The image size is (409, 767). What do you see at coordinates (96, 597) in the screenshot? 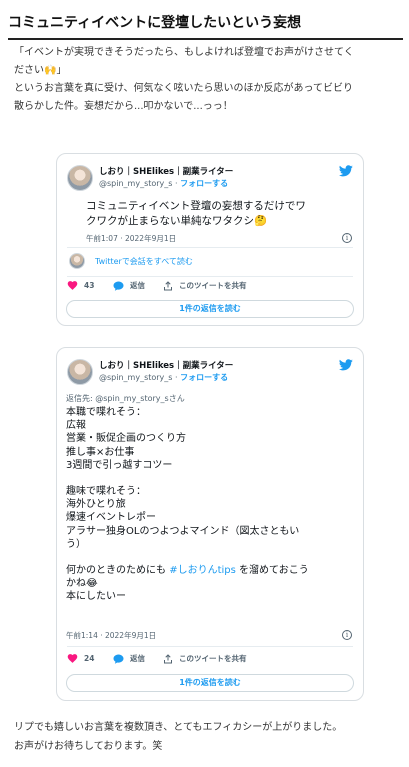
I see `tweet-text-line: 本にしたいー` at bounding box center [96, 597].